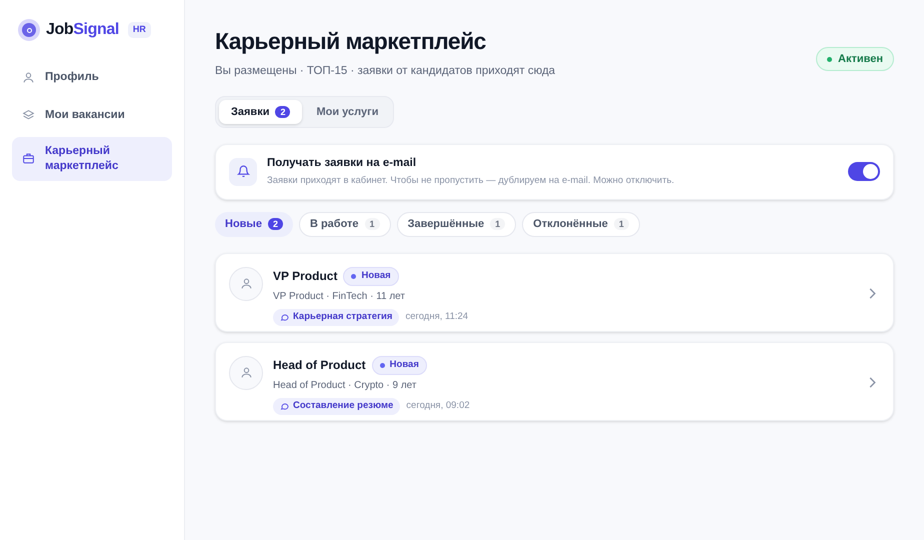 This screenshot has height=540, width=924. Describe the element at coordinates (28, 77) in the screenshot. I see `user-icon` at that location.